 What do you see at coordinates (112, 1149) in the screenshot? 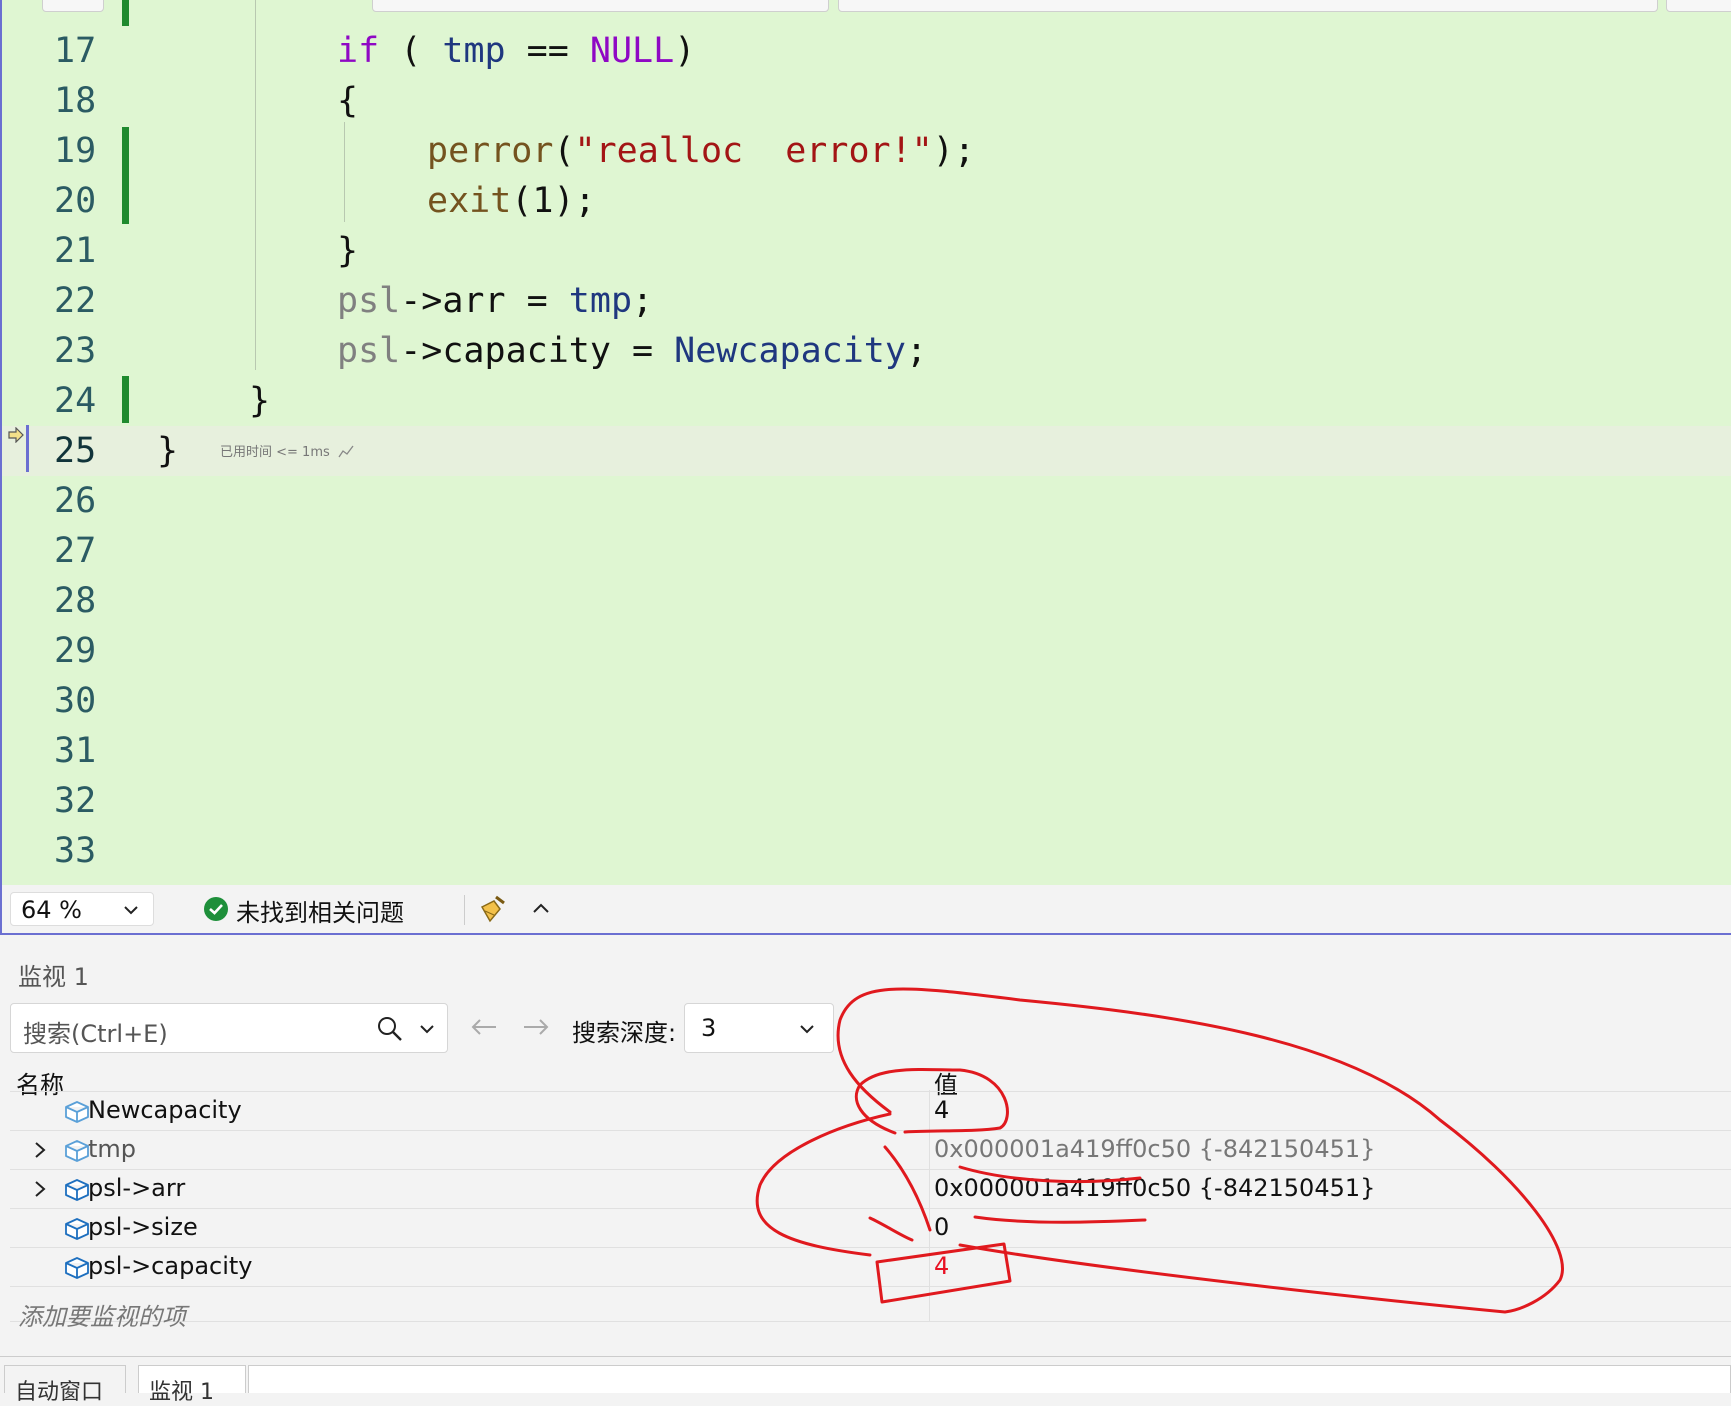
I see `watch-row-name: tmp` at bounding box center [112, 1149].